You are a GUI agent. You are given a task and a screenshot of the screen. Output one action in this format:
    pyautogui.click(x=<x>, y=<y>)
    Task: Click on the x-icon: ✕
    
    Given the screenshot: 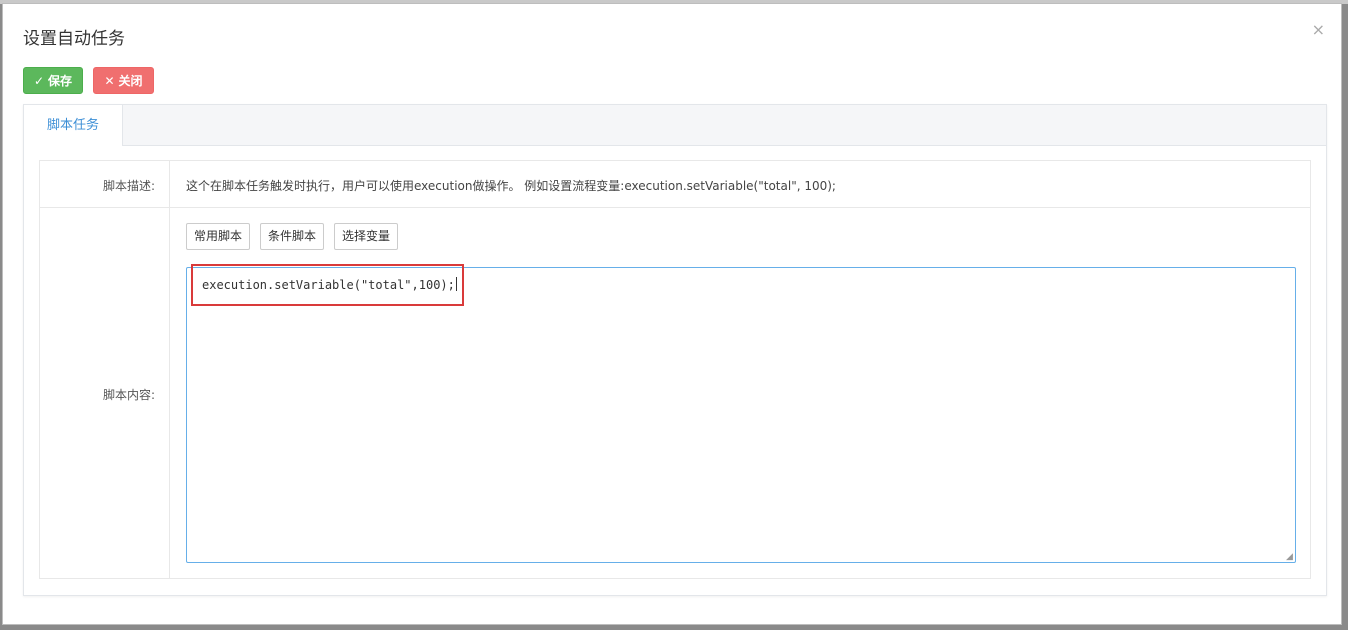 What is the action you would take?
    pyautogui.click(x=109, y=81)
    